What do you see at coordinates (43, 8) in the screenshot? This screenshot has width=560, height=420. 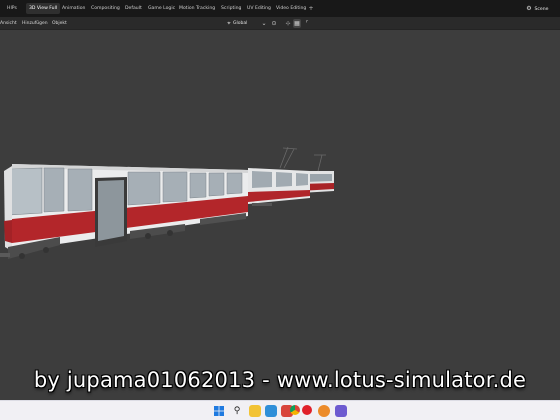 I see `tab-3d-view-full: 3D View Full` at bounding box center [43, 8].